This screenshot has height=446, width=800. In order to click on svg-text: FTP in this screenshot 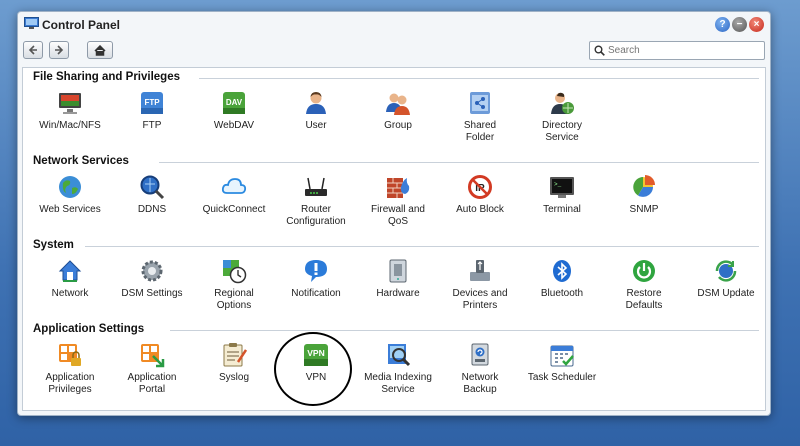, I will do `click(152, 102)`.